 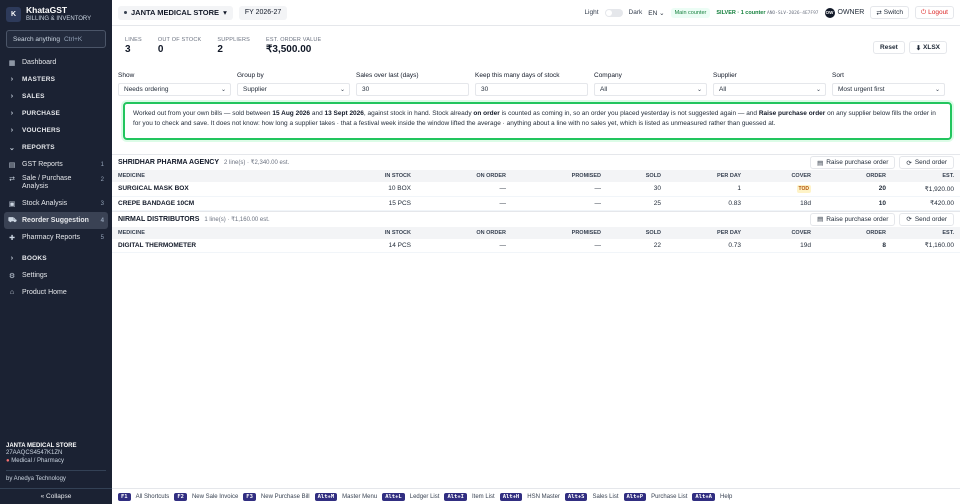 What do you see at coordinates (56, 164) in the screenshot?
I see `sidebar-item-gst-reports: ▤ GST Reports 1` at bounding box center [56, 164].